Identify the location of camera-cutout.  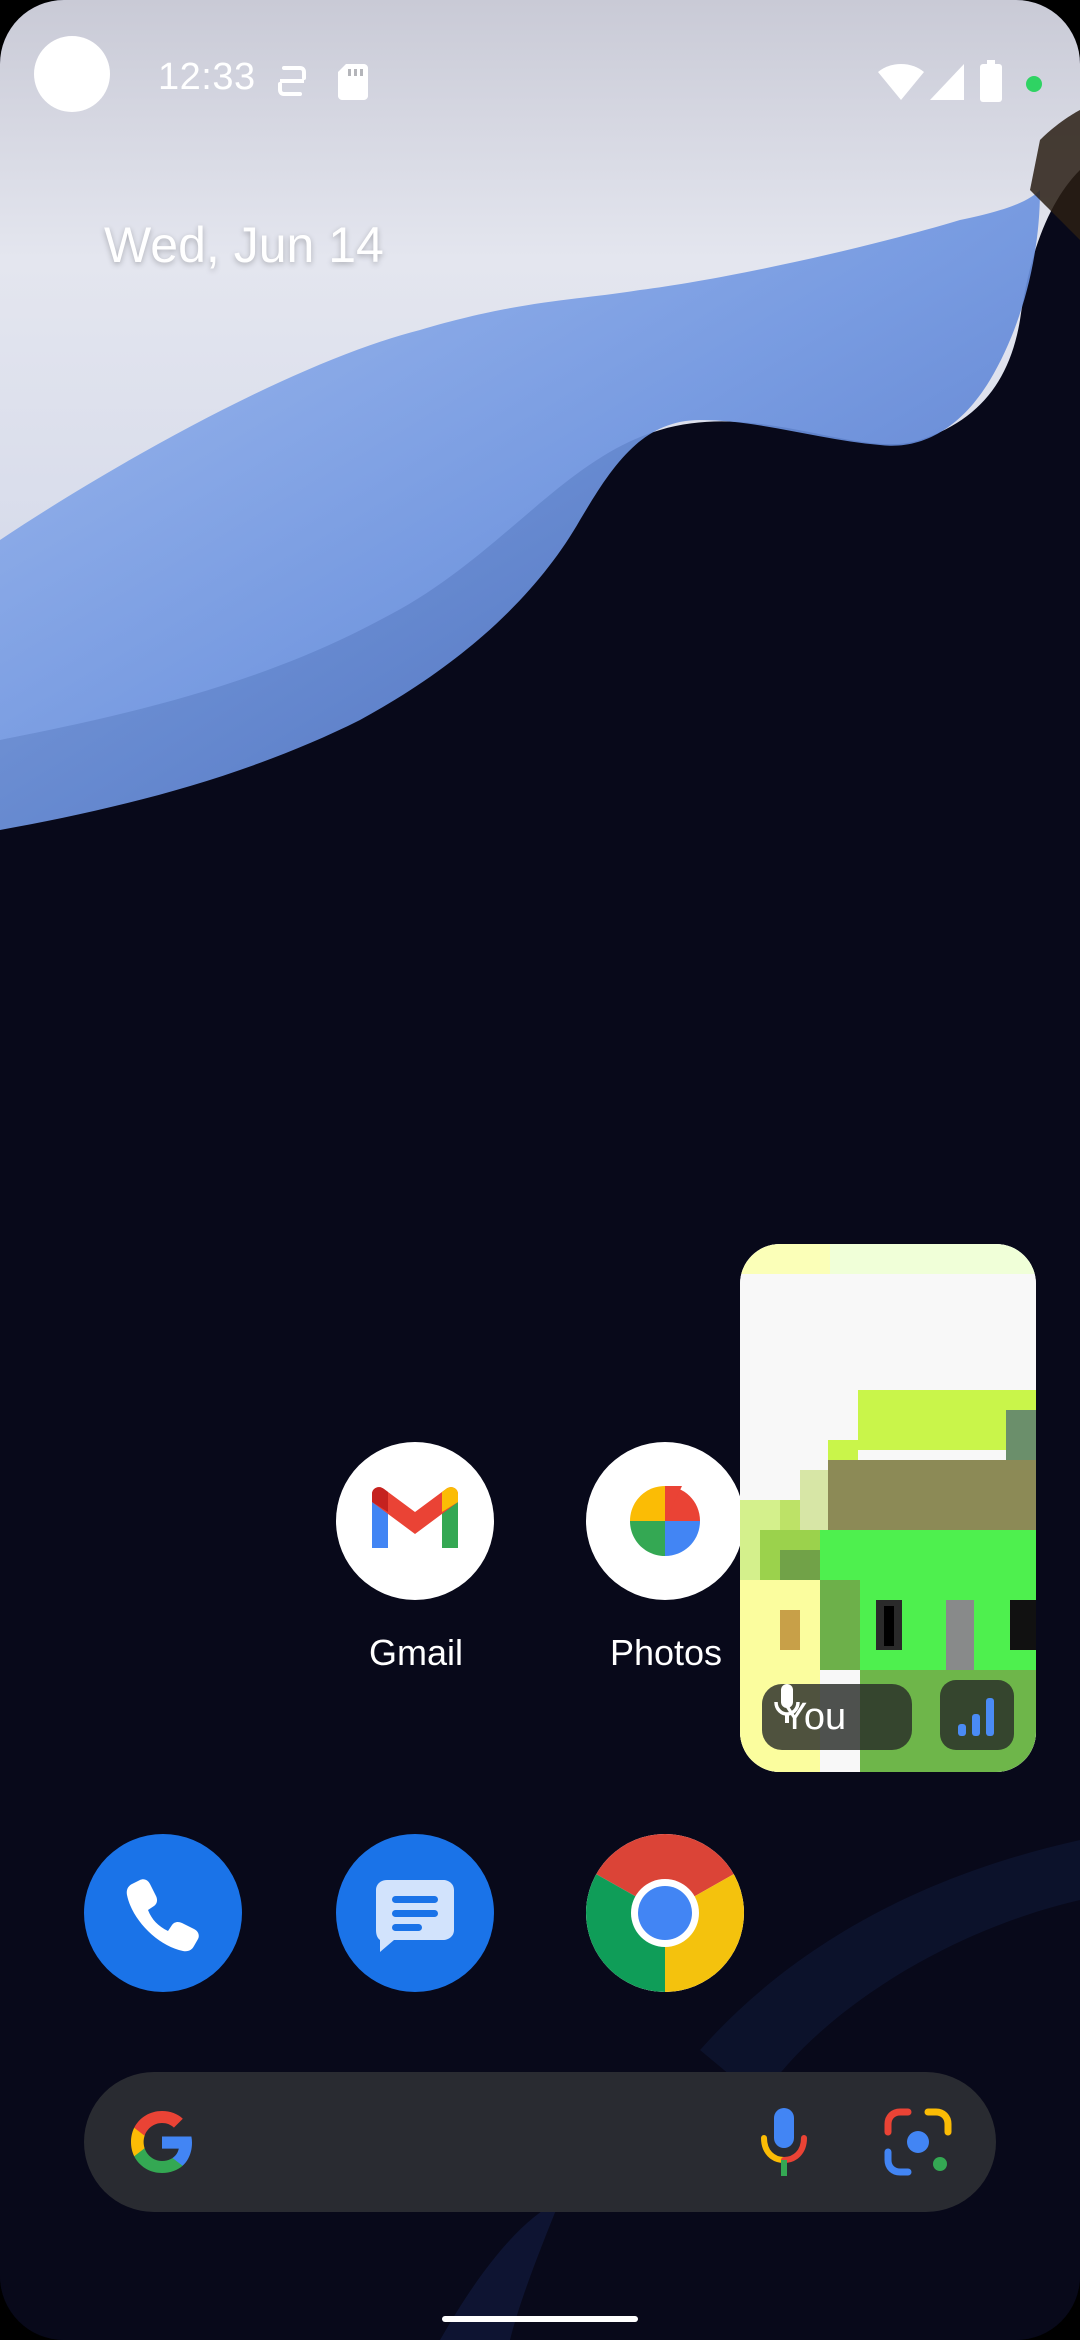
(72, 74).